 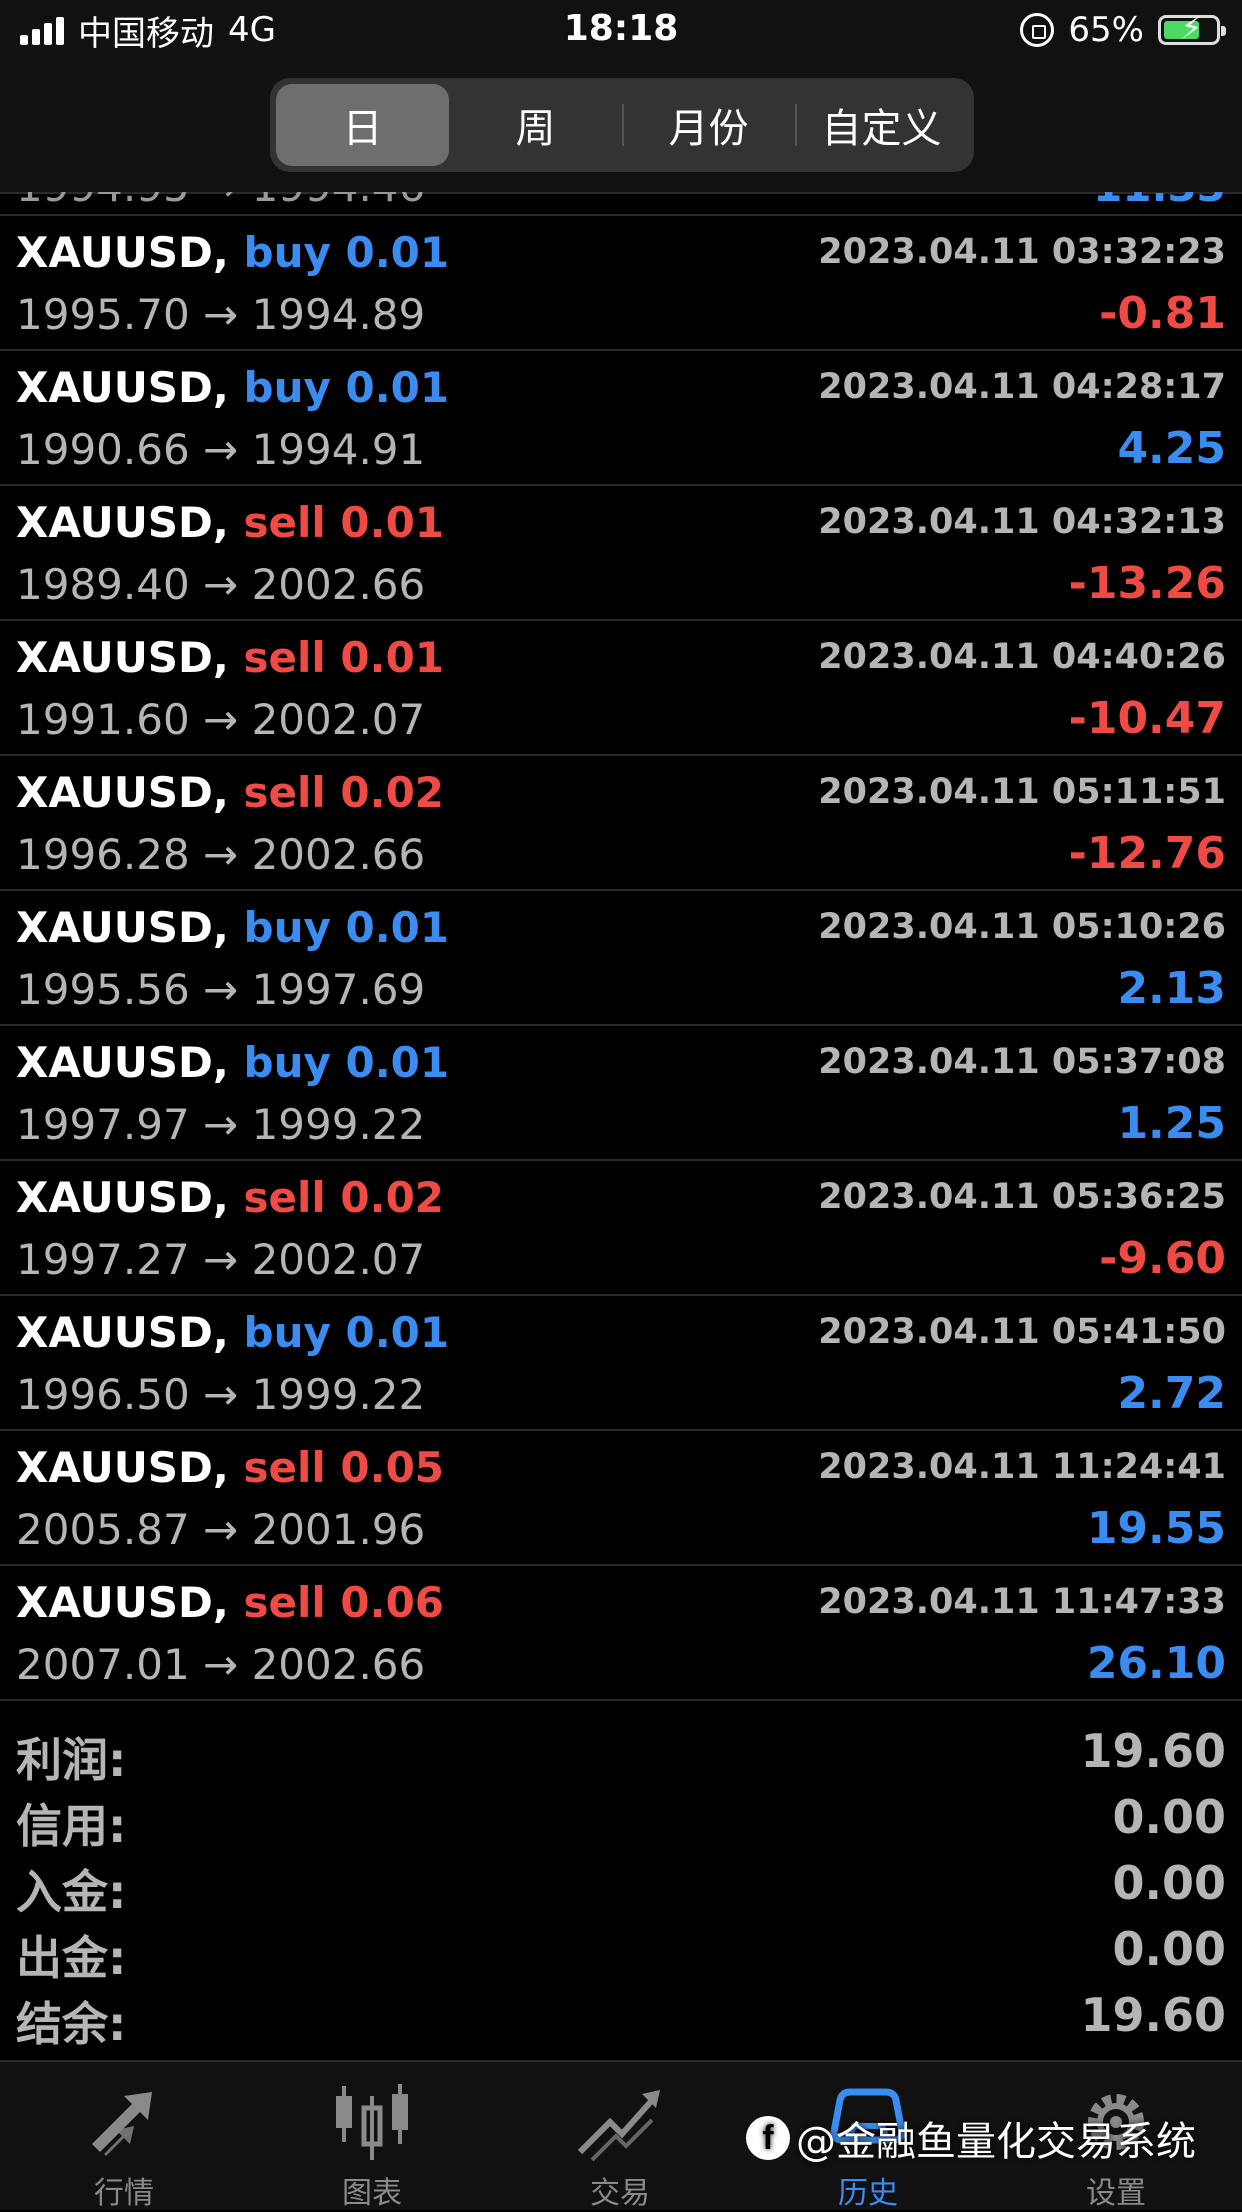 What do you see at coordinates (1171, 448) in the screenshot?
I see `trade-profit: 4.25` at bounding box center [1171, 448].